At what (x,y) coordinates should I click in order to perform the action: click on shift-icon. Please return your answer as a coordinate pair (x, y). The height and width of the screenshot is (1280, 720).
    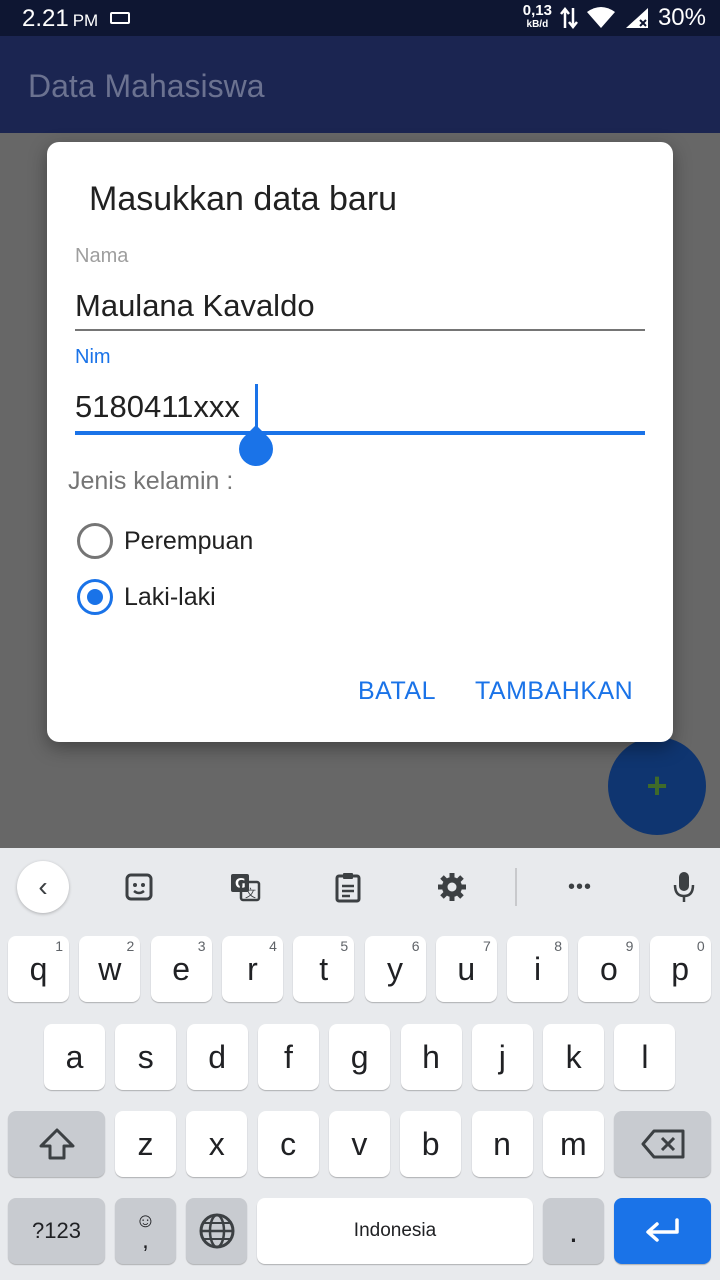
    Looking at the image, I should click on (56, 1144).